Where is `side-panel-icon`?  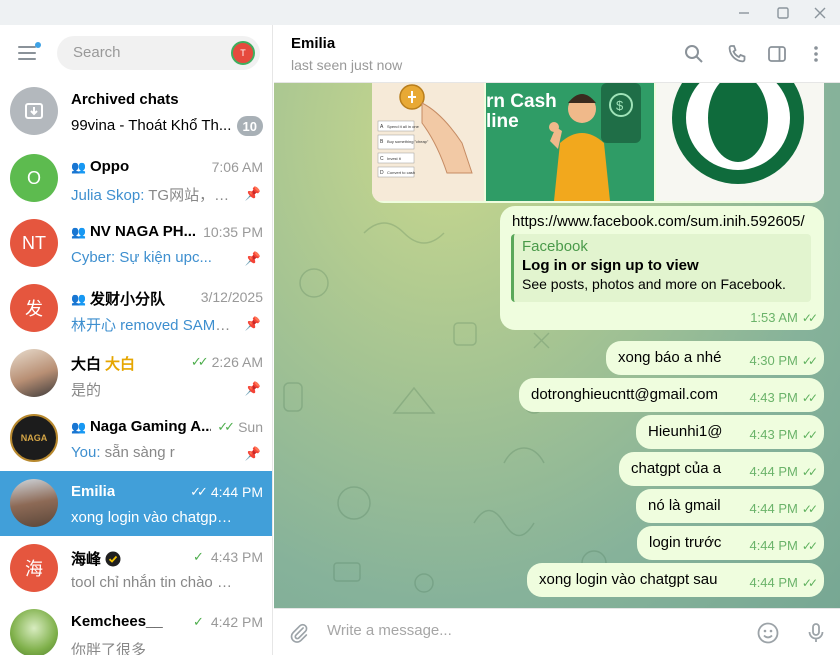
side-panel-icon is located at coordinates (777, 54).